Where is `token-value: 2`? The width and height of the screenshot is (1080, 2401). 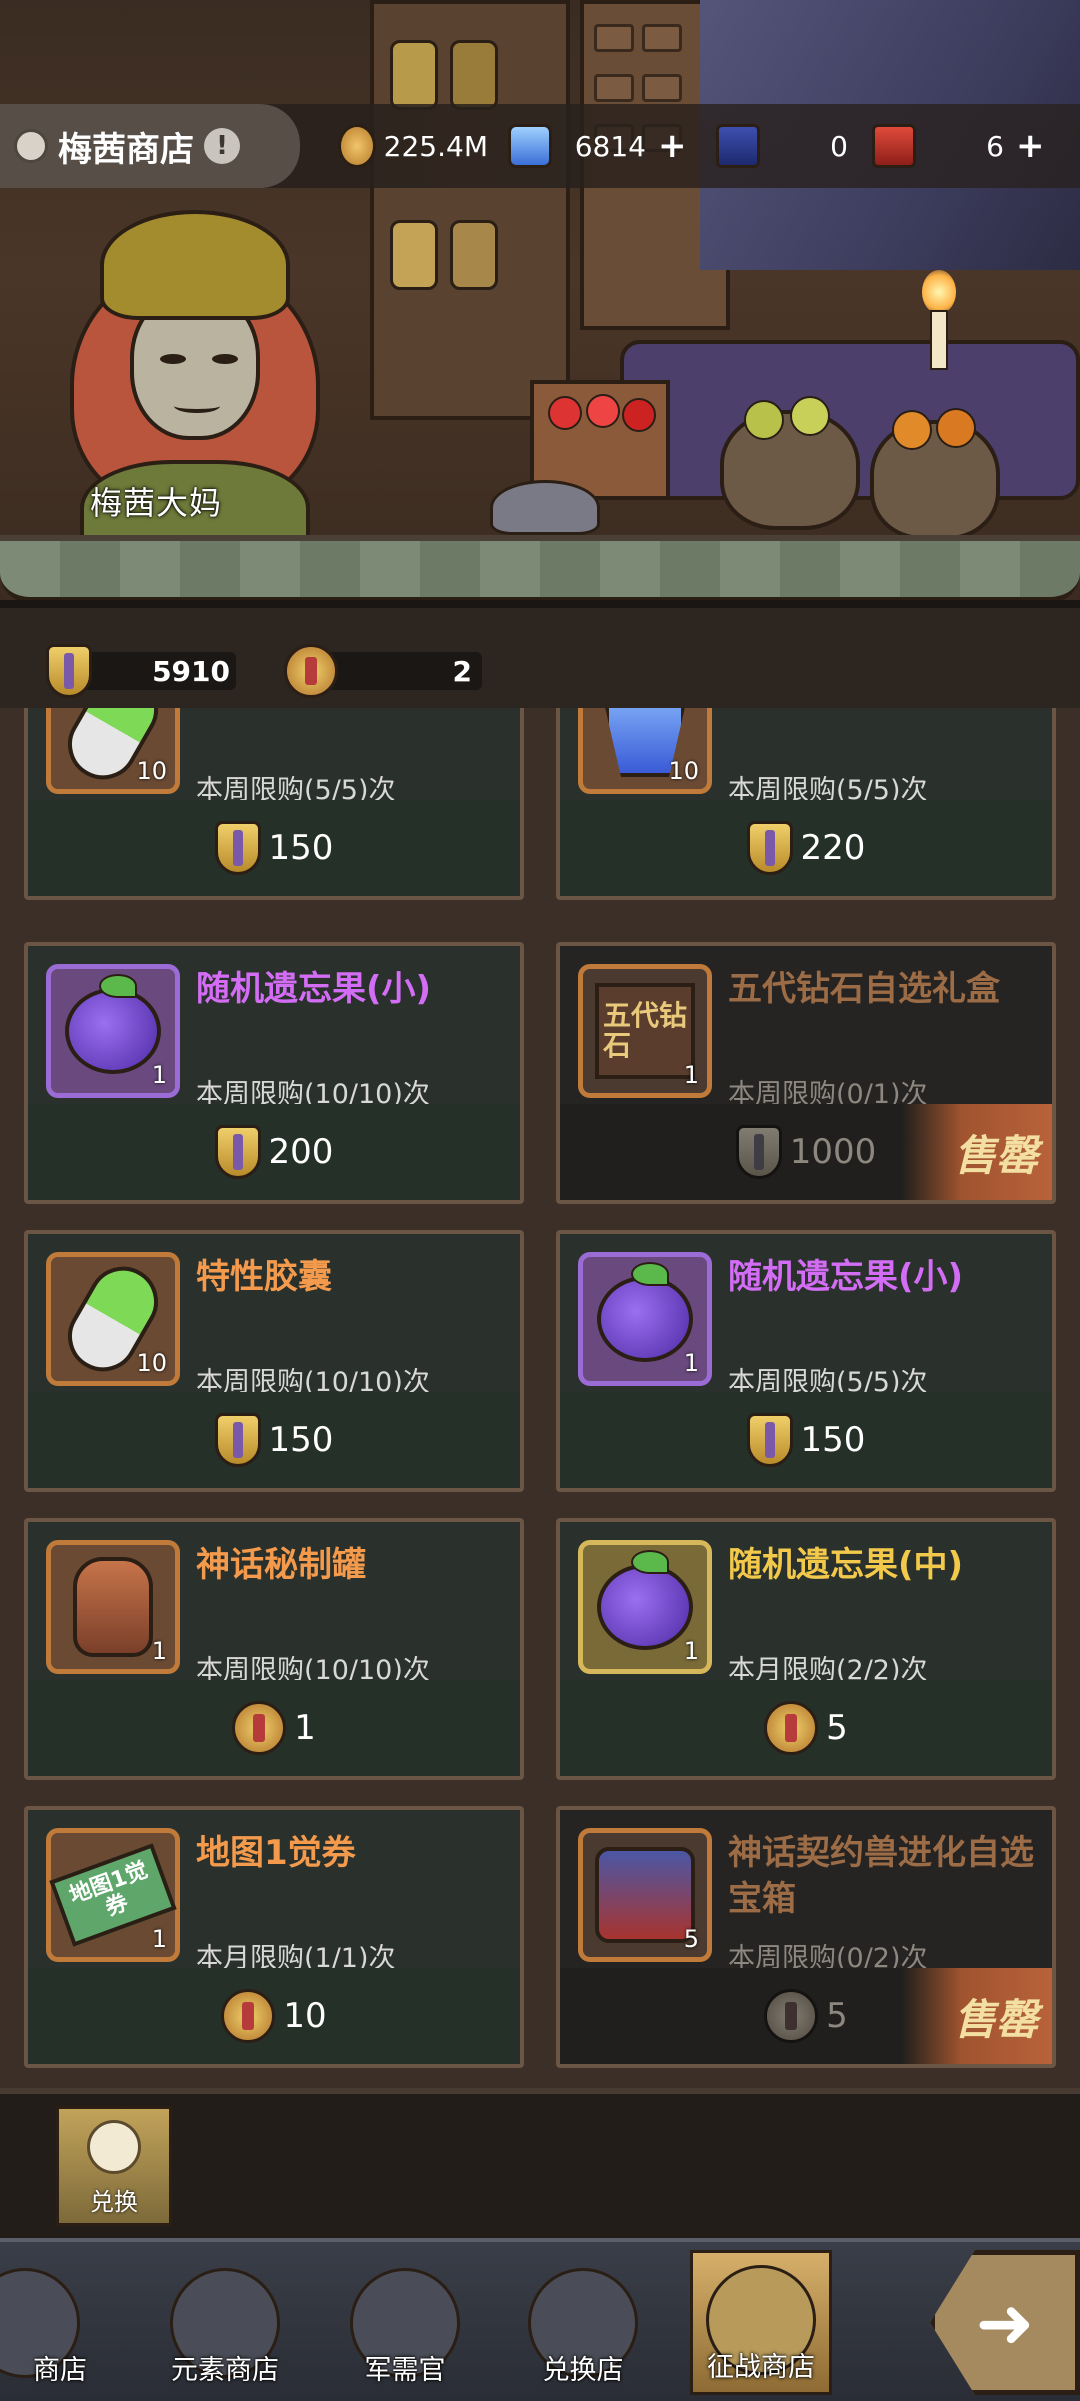
token-value: 2 is located at coordinates (462, 671).